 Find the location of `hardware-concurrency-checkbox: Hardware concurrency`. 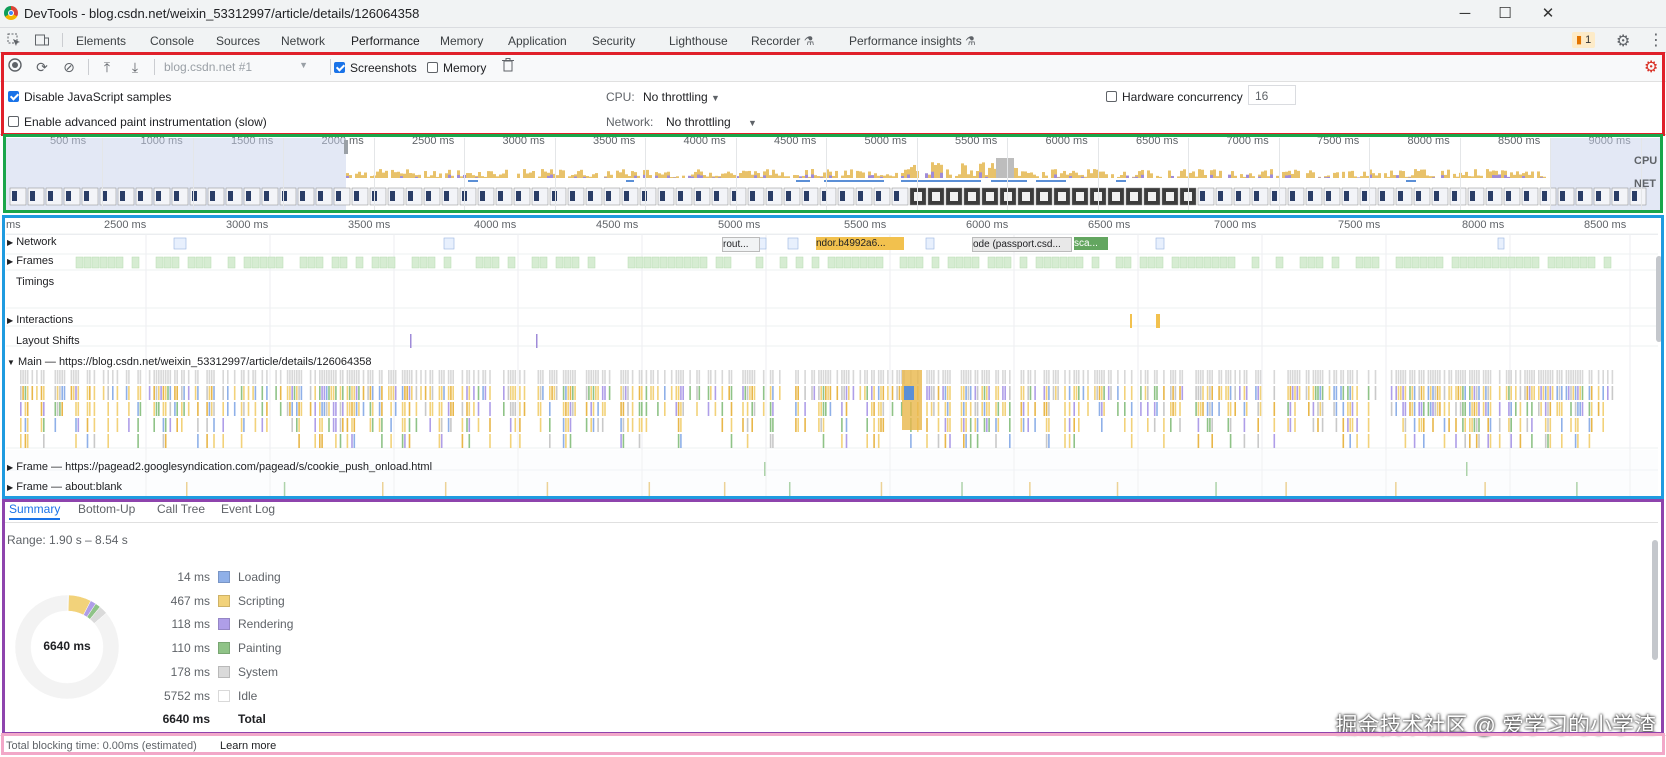

hardware-concurrency-checkbox: Hardware concurrency is located at coordinates (1174, 97).